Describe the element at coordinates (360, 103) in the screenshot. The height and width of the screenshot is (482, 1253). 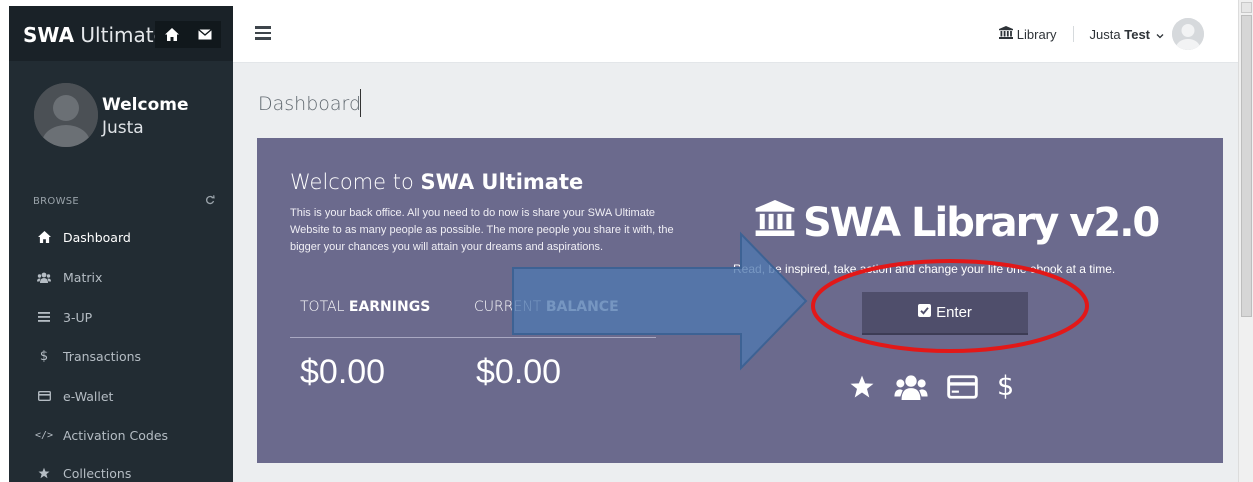
I see `text-cursor` at that location.